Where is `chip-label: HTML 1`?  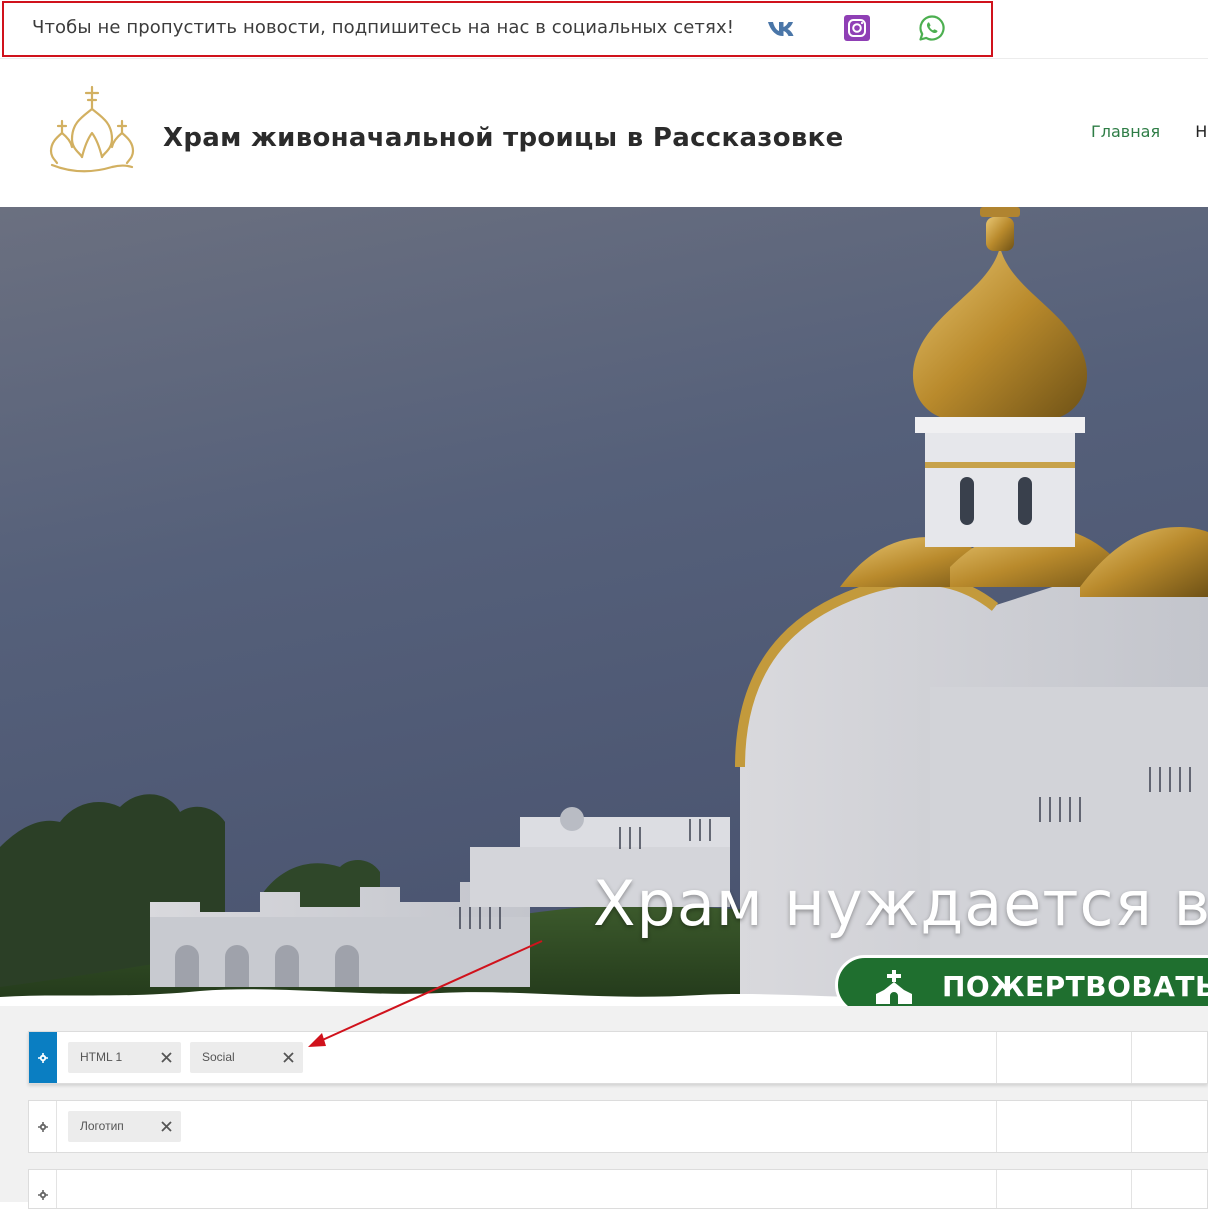 chip-label: HTML 1 is located at coordinates (101, 1057).